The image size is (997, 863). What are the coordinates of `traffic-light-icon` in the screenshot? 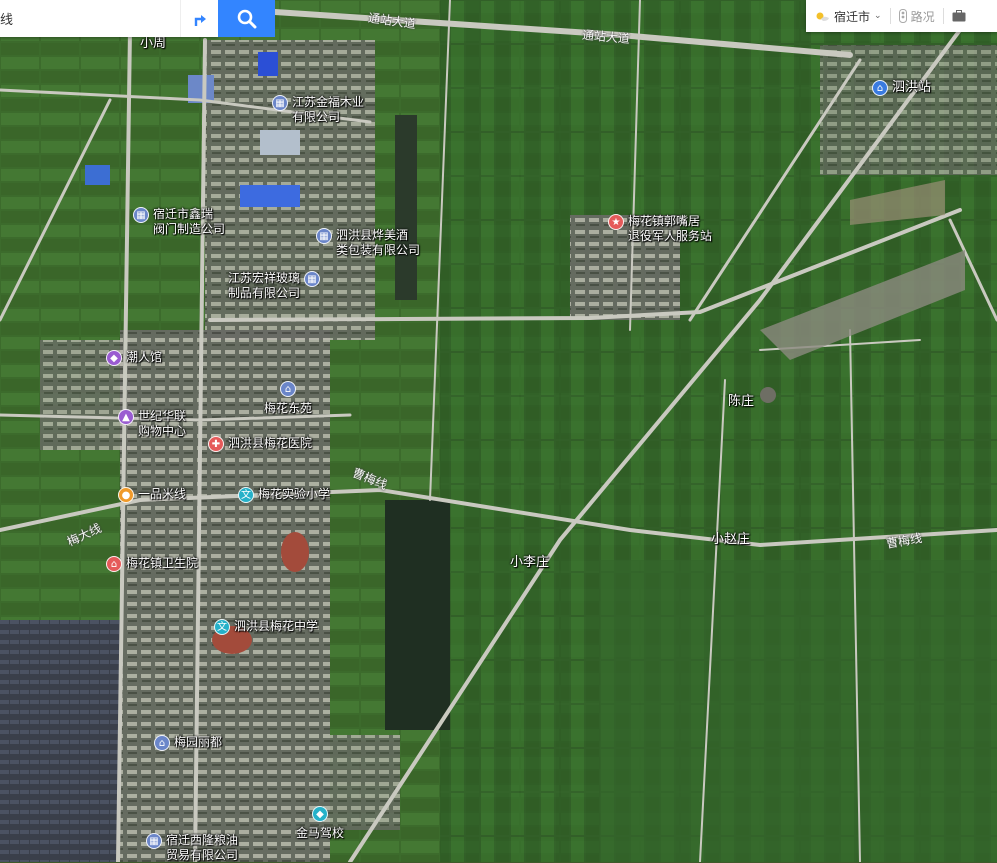 It's located at (902, 16).